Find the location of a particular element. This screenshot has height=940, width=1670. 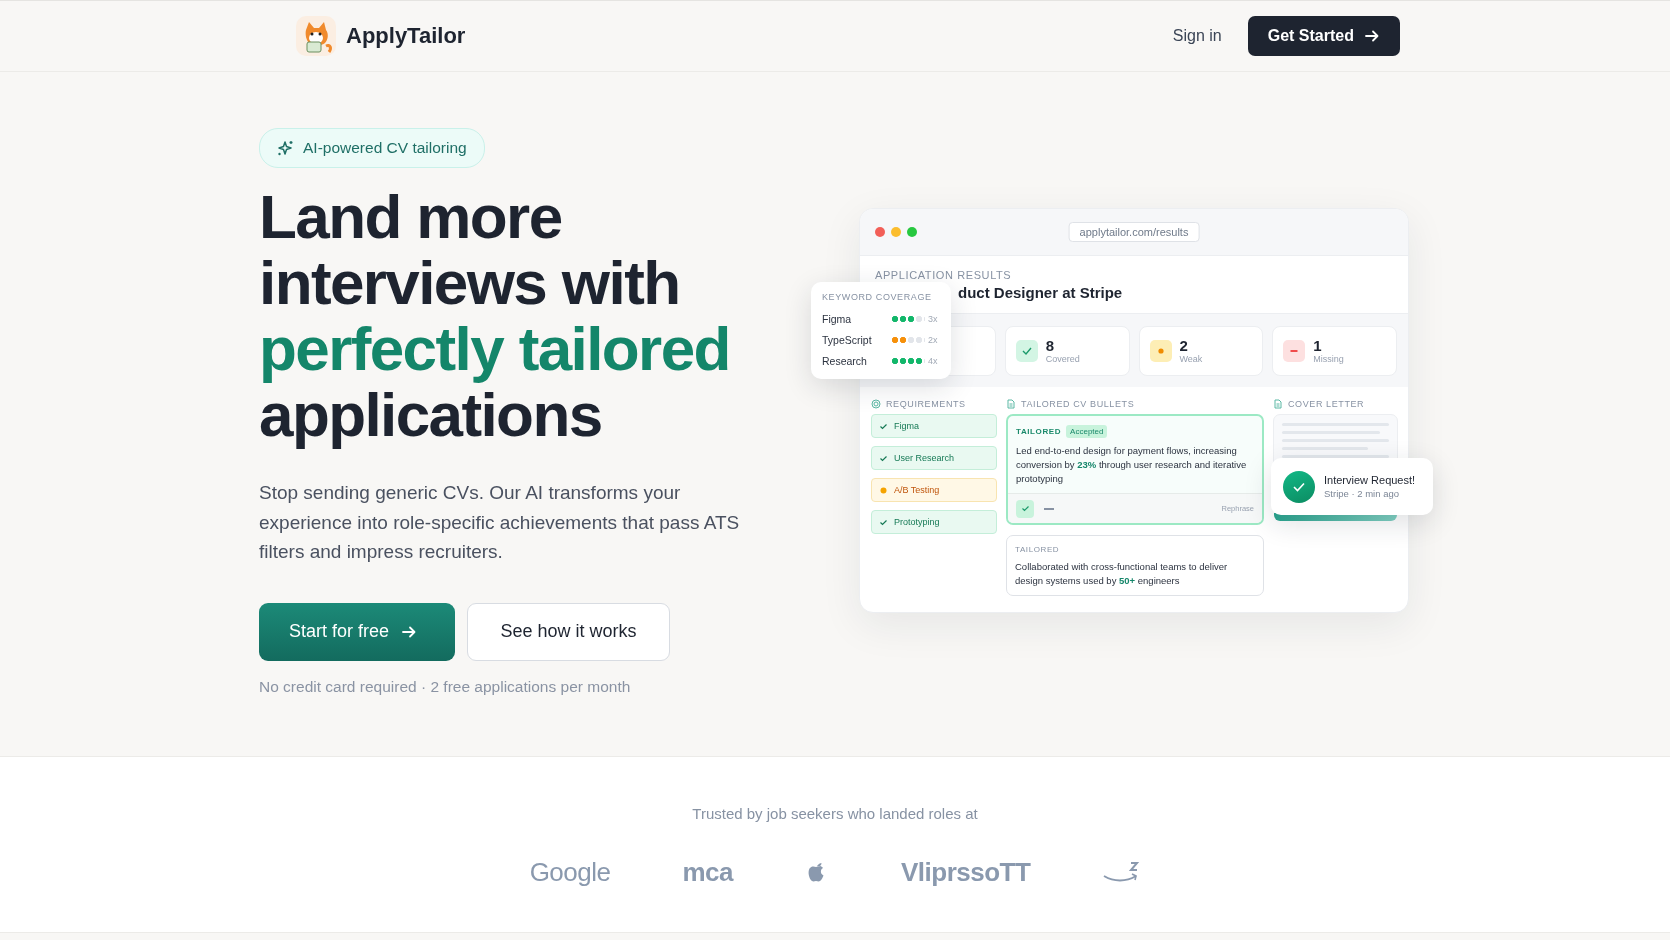

bullet-text: Led end-to-end design for payment flows, increasing conversion by 23% through user research and iterative prototyping is located at coordinates (1132, 465).